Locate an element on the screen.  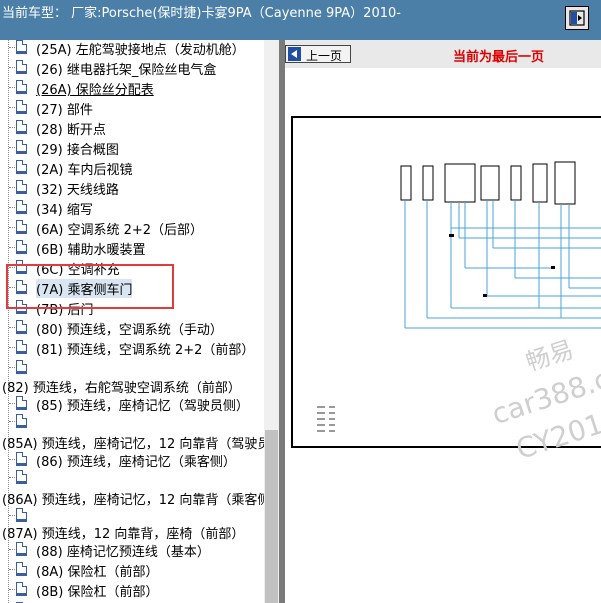
tree-item-label: (29) 接合概图 is located at coordinates (77, 150).